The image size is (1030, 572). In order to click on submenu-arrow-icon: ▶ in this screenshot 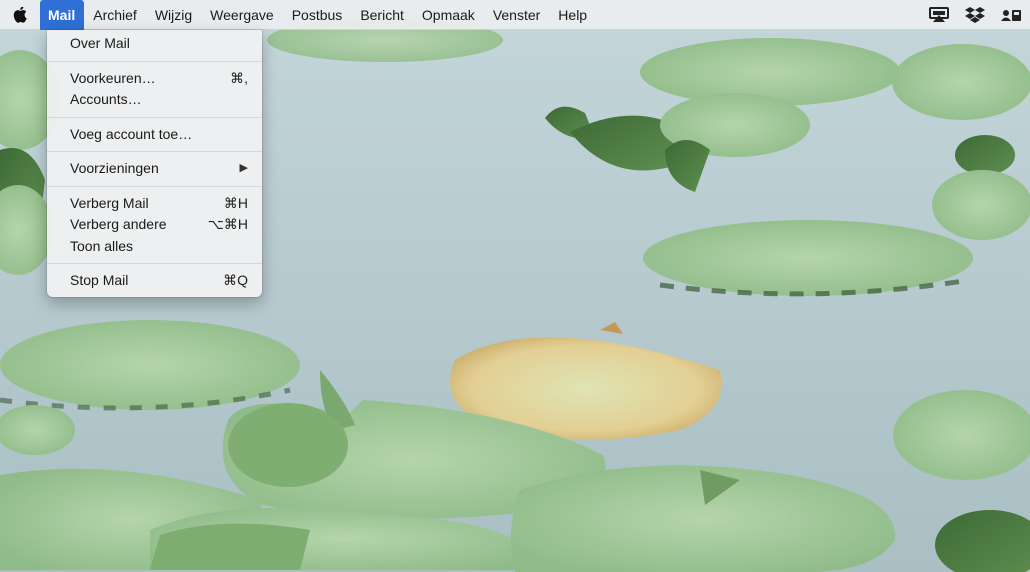, I will do `click(243, 168)`.